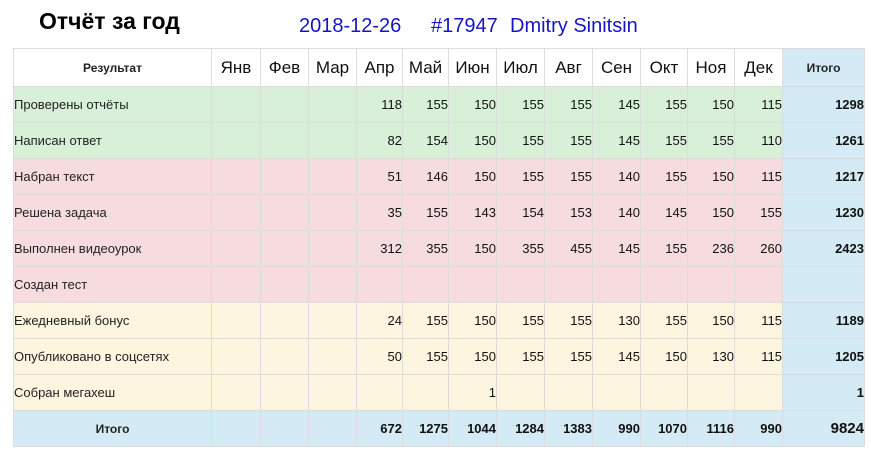  Describe the element at coordinates (379, 140) in the screenshot. I see `value-cell: 82` at that location.